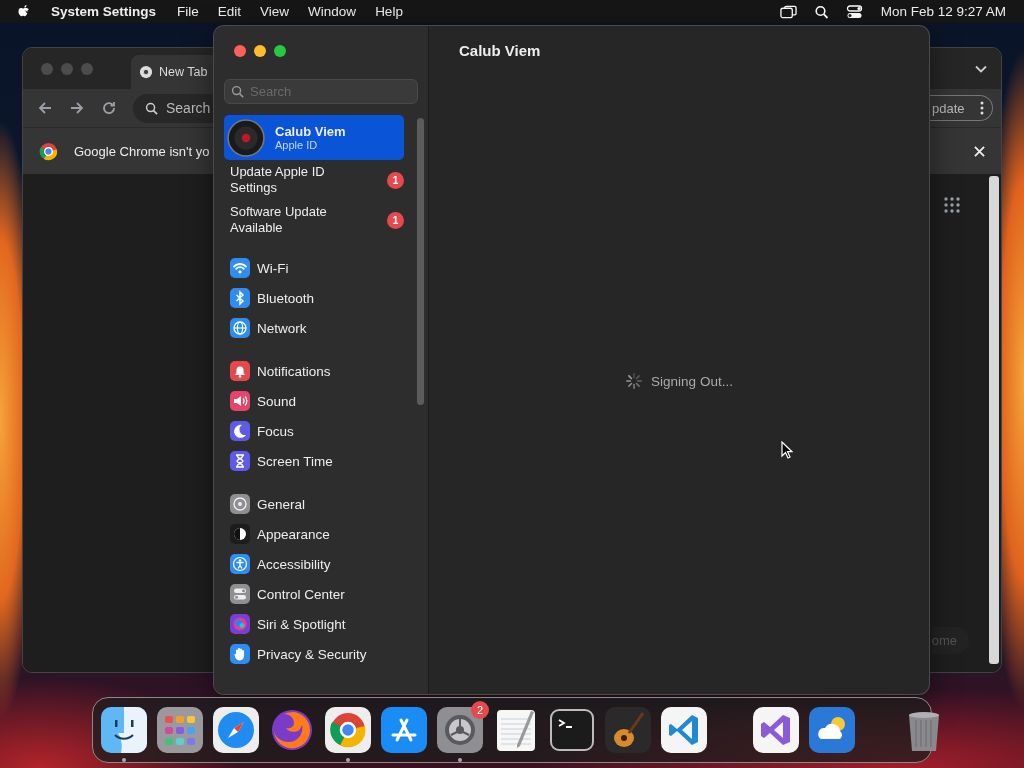 Image resolution: width=1024 pixels, height=768 pixels. What do you see at coordinates (314, 401) in the screenshot?
I see `sidebar-item: Sound` at bounding box center [314, 401].